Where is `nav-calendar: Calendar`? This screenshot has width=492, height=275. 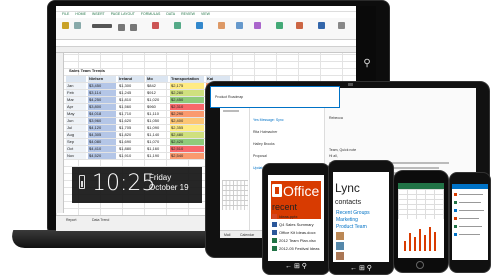
nav-calendar: Calendar is located at coordinates (247, 235).